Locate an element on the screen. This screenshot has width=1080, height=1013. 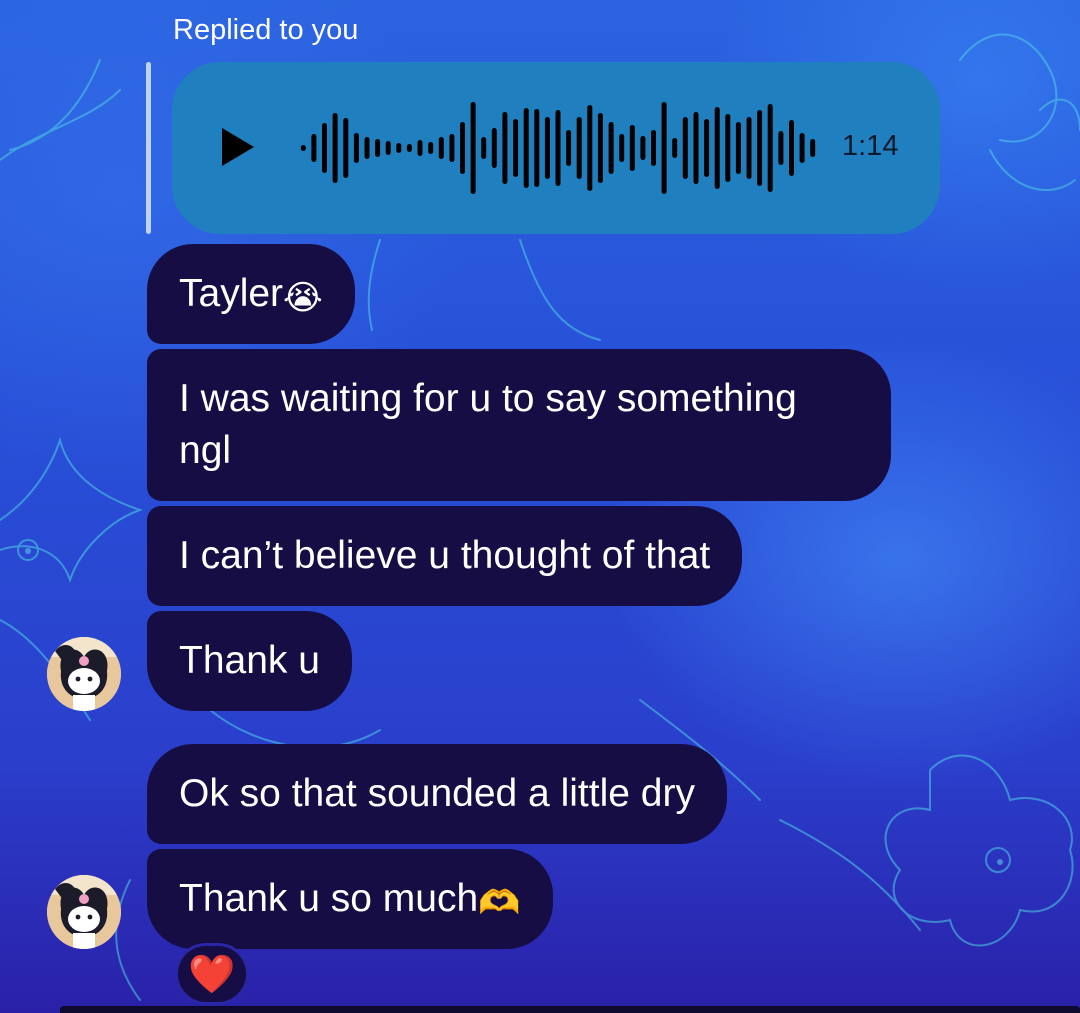
message-bubble: Thank u is located at coordinates (249, 661).